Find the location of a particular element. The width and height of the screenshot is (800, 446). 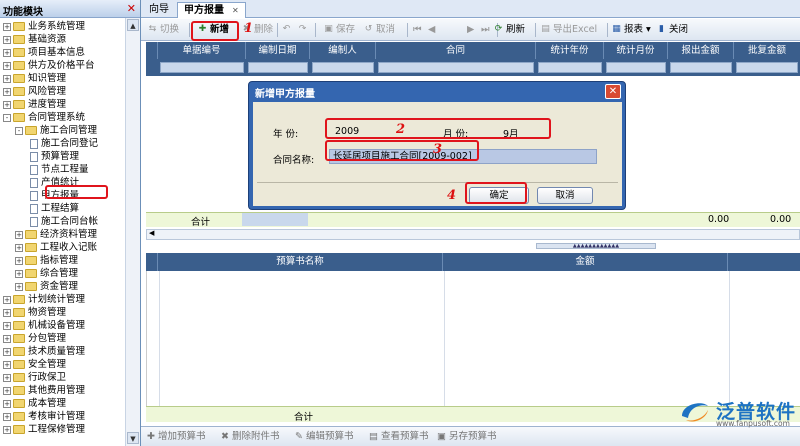

column-header: 编制人 is located at coordinates (343, 50).